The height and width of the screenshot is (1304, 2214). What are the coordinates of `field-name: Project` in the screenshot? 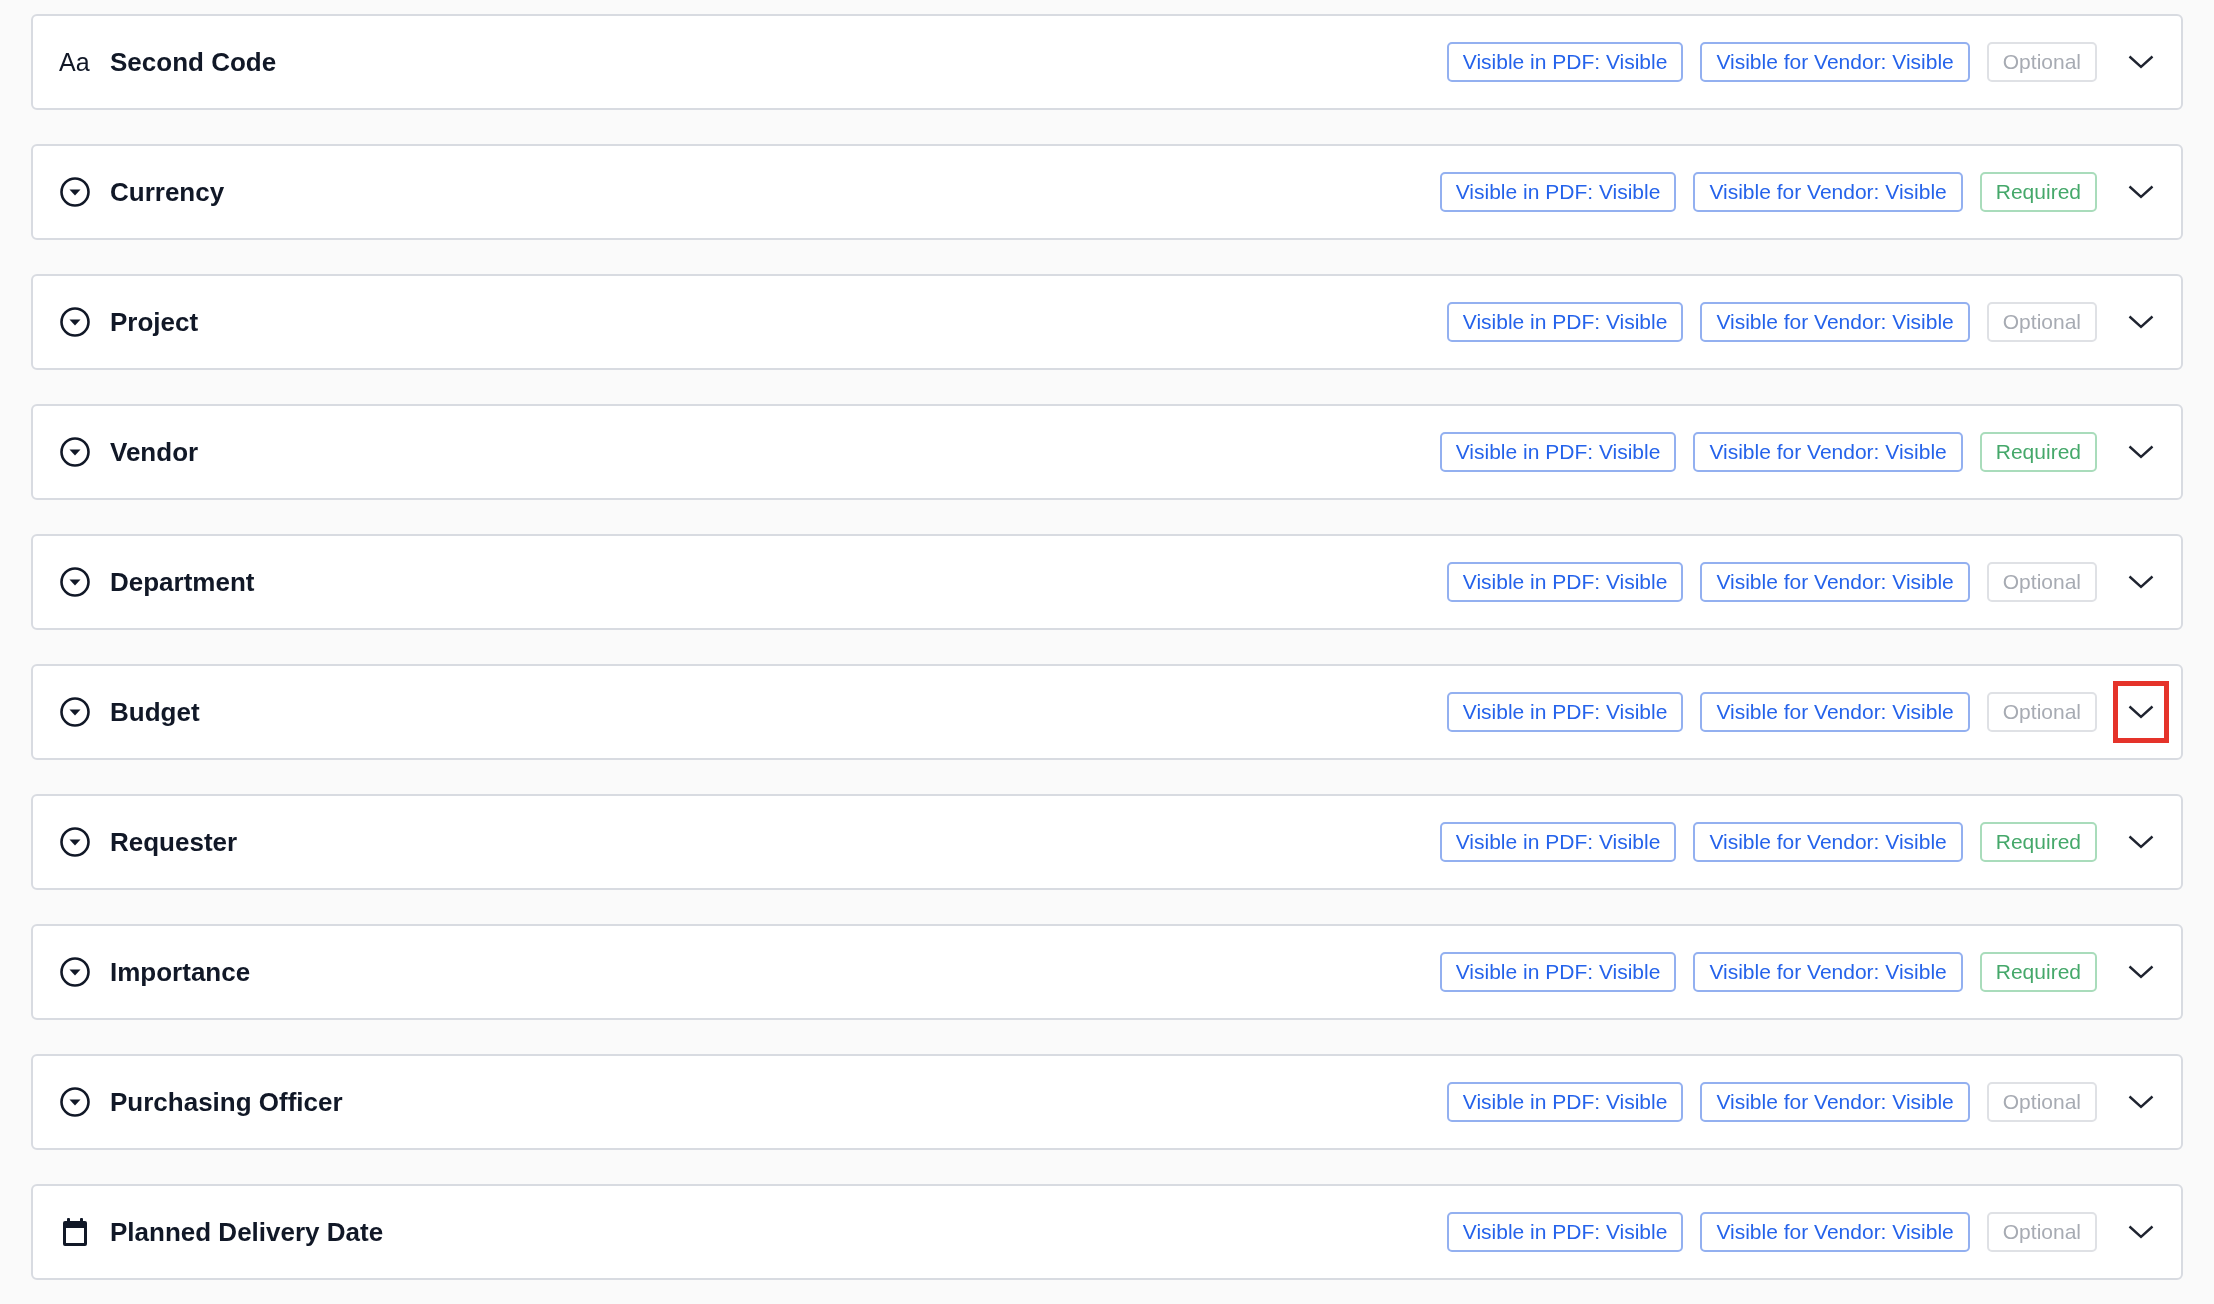 It's located at (155, 322).